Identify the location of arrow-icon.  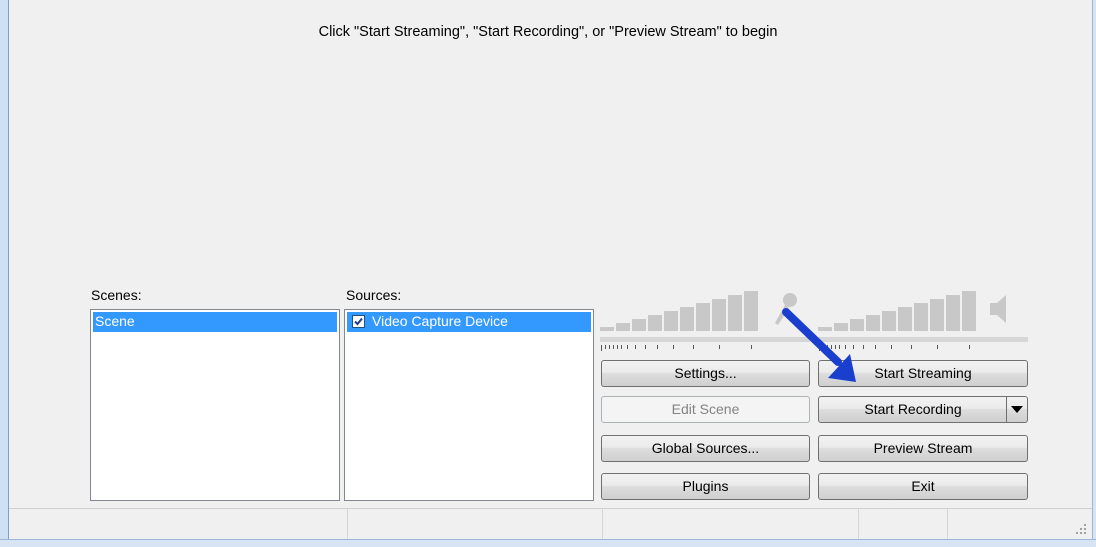
(825, 347).